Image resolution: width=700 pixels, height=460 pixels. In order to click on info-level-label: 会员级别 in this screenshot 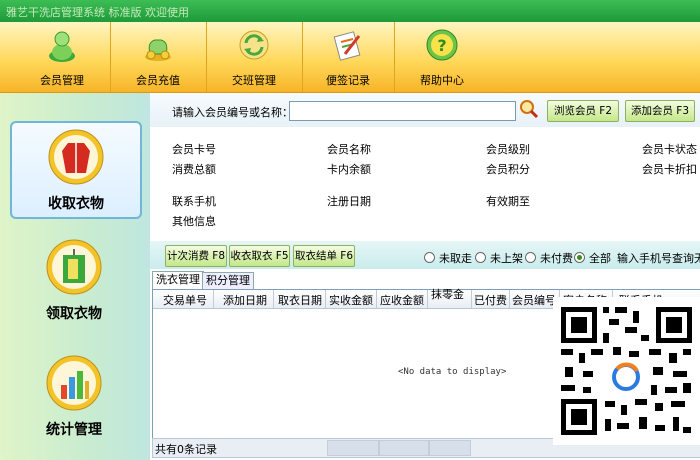, I will do `click(508, 149)`.